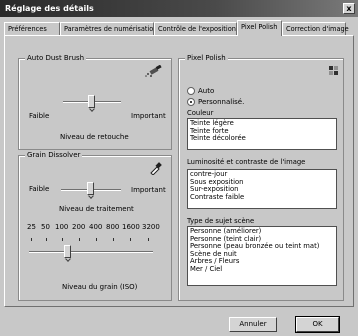 This screenshot has width=358, height=336. I want to click on list-item: Teinte décolorée, so click(262, 139).